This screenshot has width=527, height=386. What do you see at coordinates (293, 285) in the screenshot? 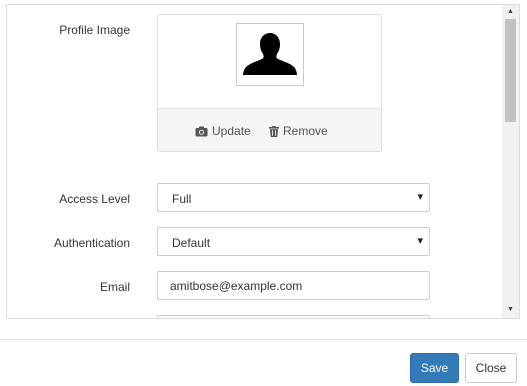
I see `email-field` at bounding box center [293, 285].